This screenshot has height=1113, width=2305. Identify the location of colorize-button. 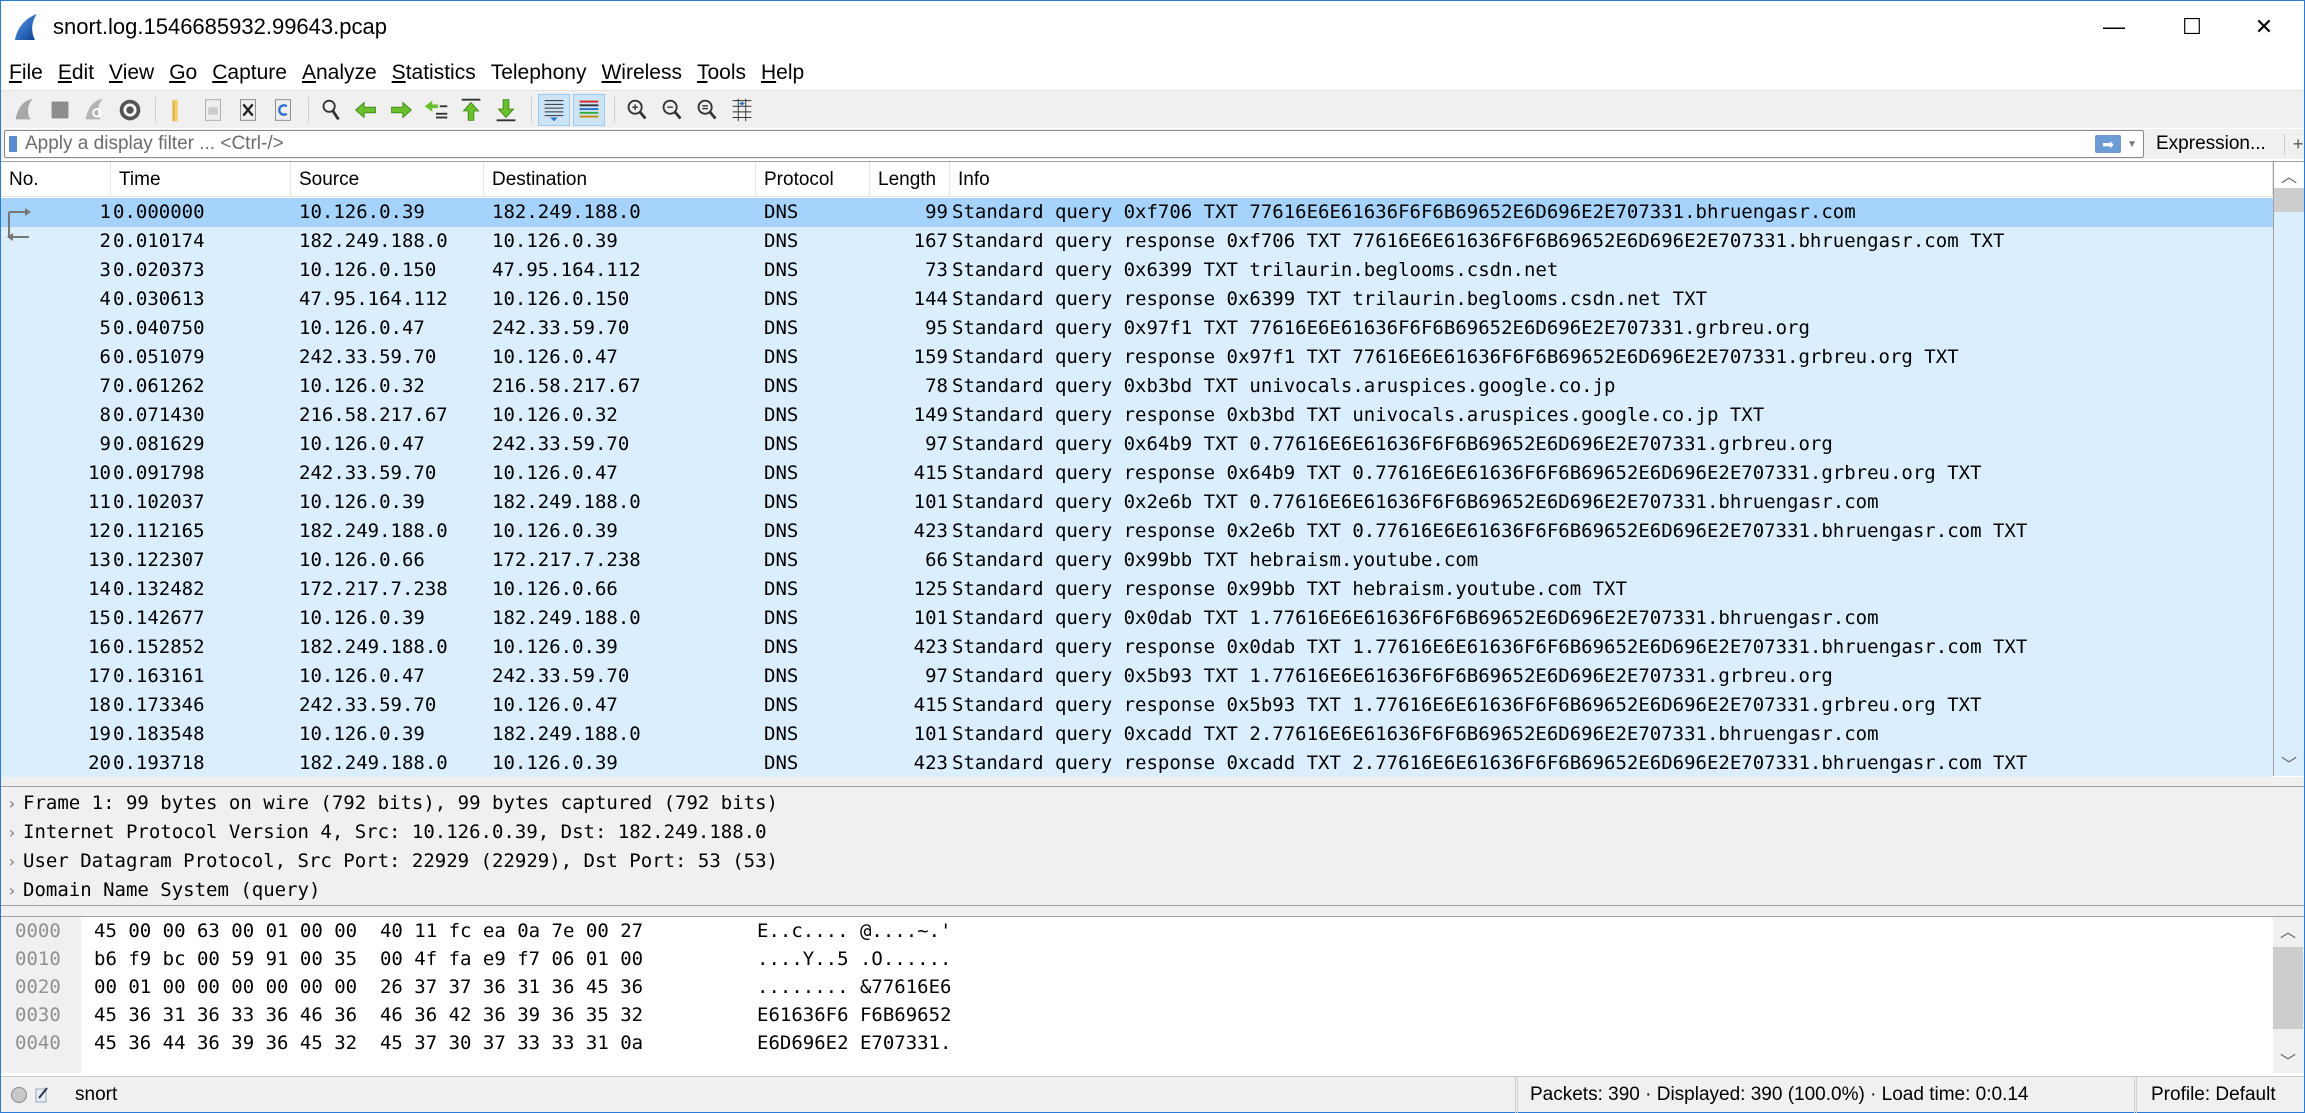
(589, 109).